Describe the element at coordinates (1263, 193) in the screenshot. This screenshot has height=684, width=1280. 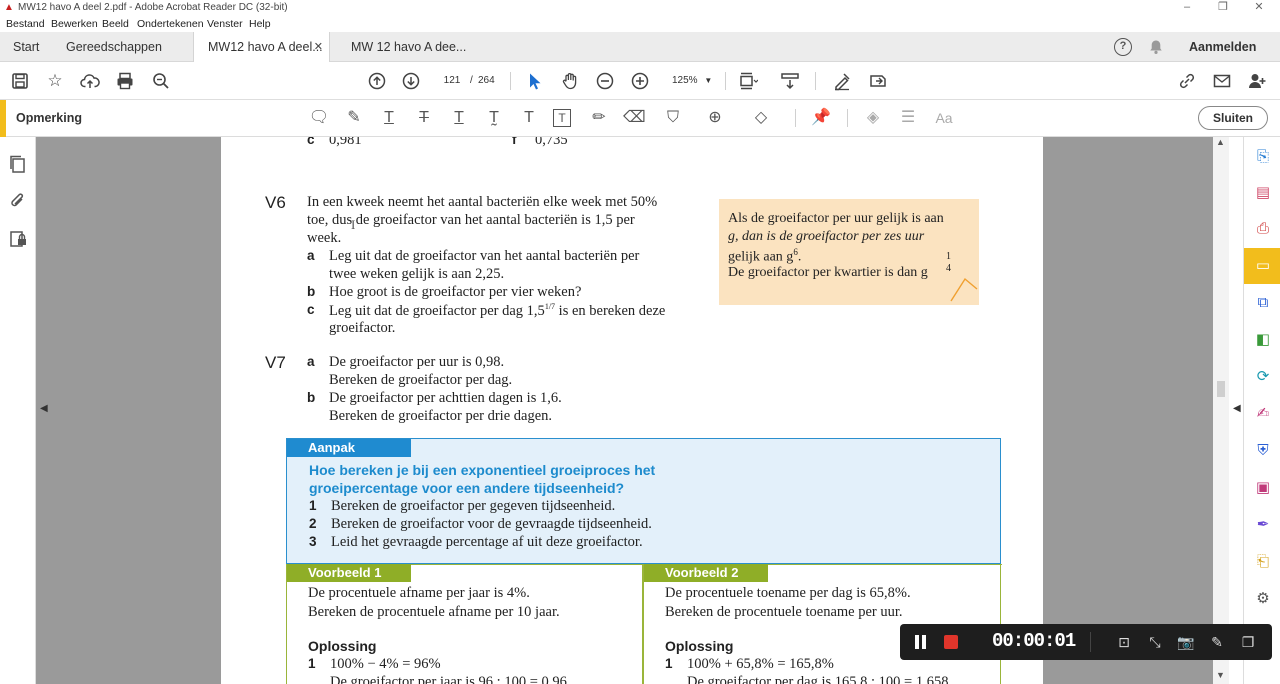
I see `combine-files-icon: ▤` at that location.